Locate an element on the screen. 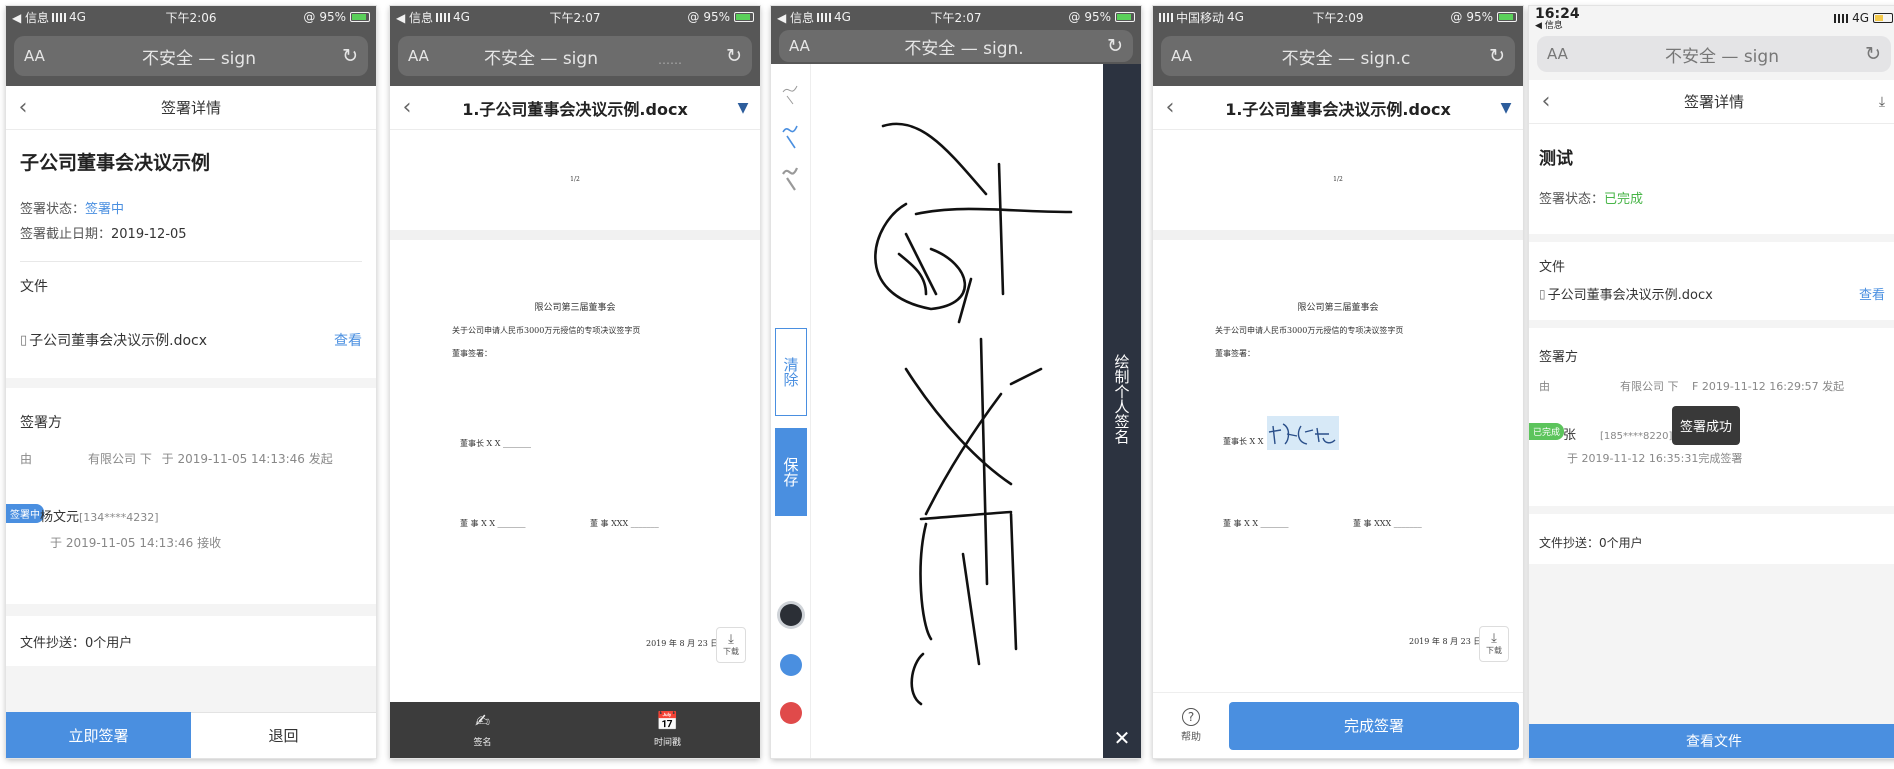 This screenshot has height=769, width=1894. signer-phone: [134****4232] is located at coordinates (119, 517).